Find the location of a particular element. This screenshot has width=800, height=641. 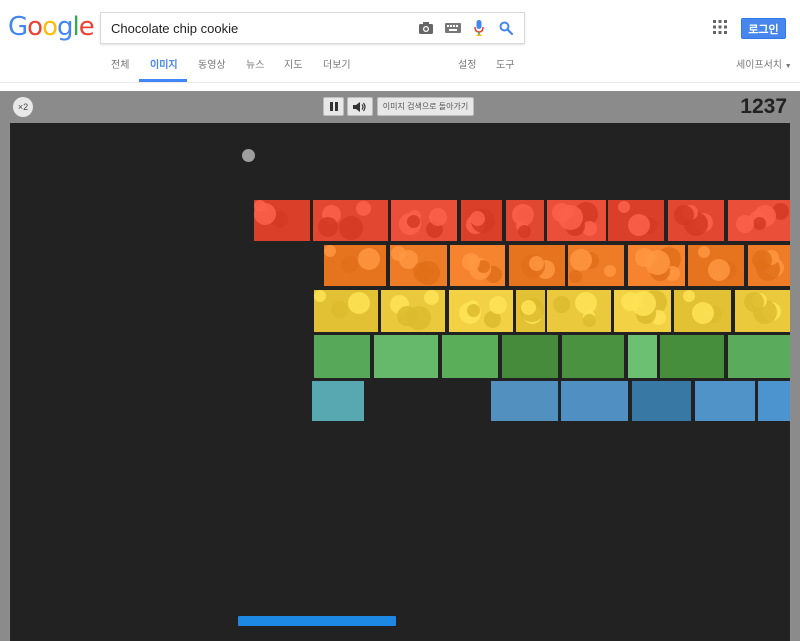

pause-button is located at coordinates (333, 106).